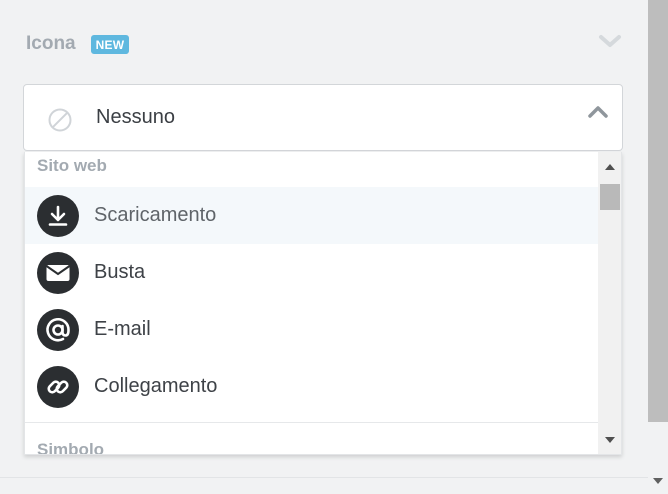 The width and height of the screenshot is (668, 494). Describe the element at coordinates (311, 386) in the screenshot. I see `option-link: Collegamento` at that location.